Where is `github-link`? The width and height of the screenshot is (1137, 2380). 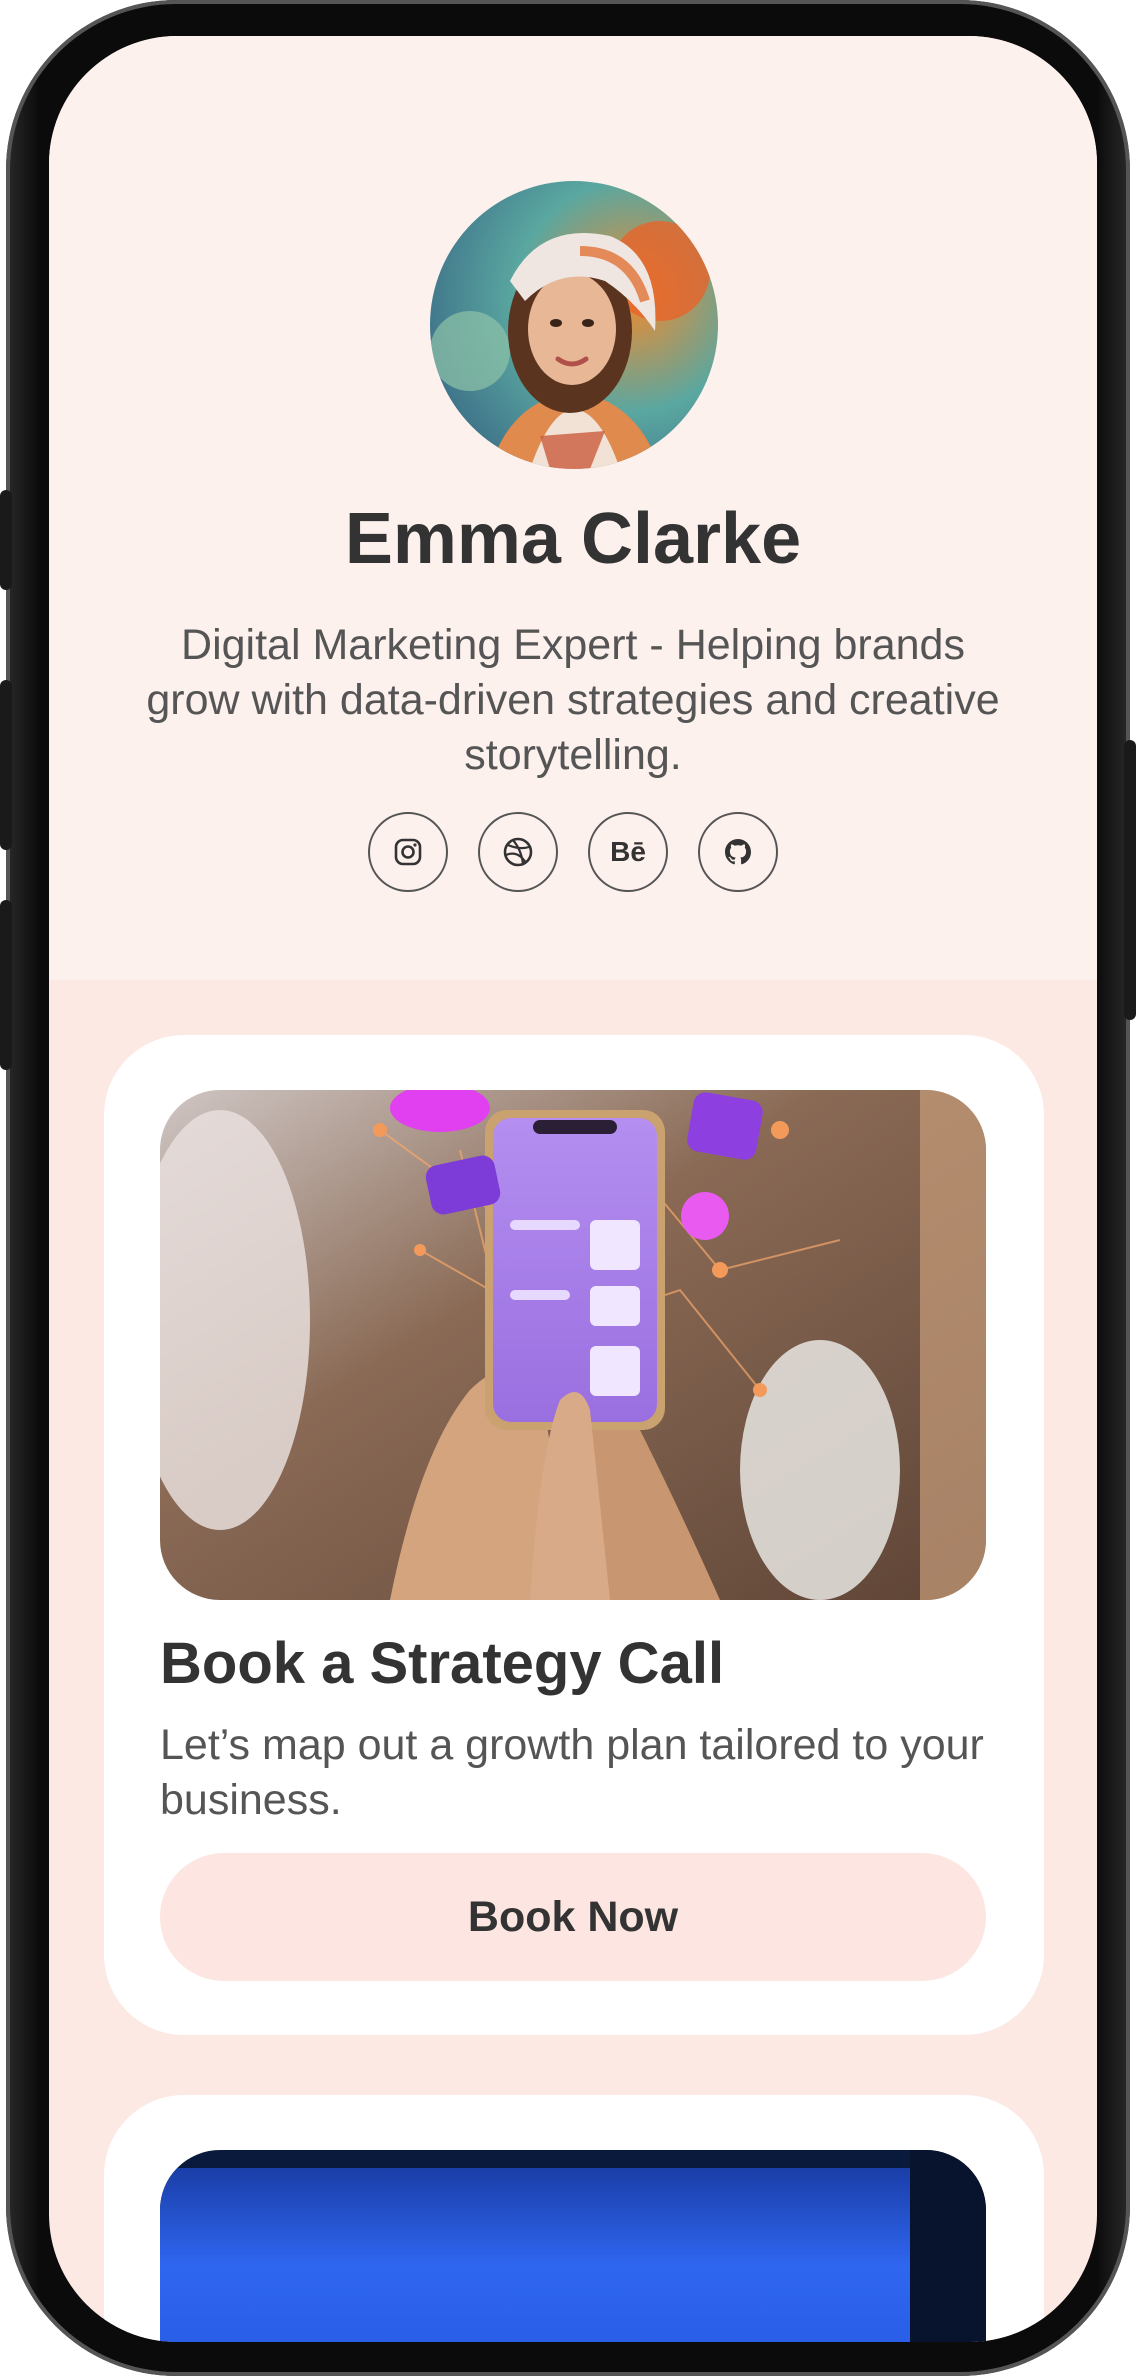
github-link is located at coordinates (738, 852).